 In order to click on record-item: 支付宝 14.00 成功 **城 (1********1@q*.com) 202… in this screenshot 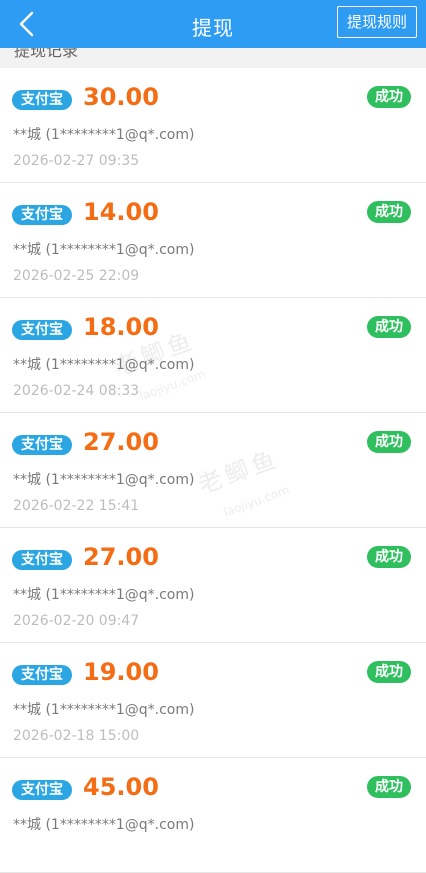, I will do `click(213, 240)`.